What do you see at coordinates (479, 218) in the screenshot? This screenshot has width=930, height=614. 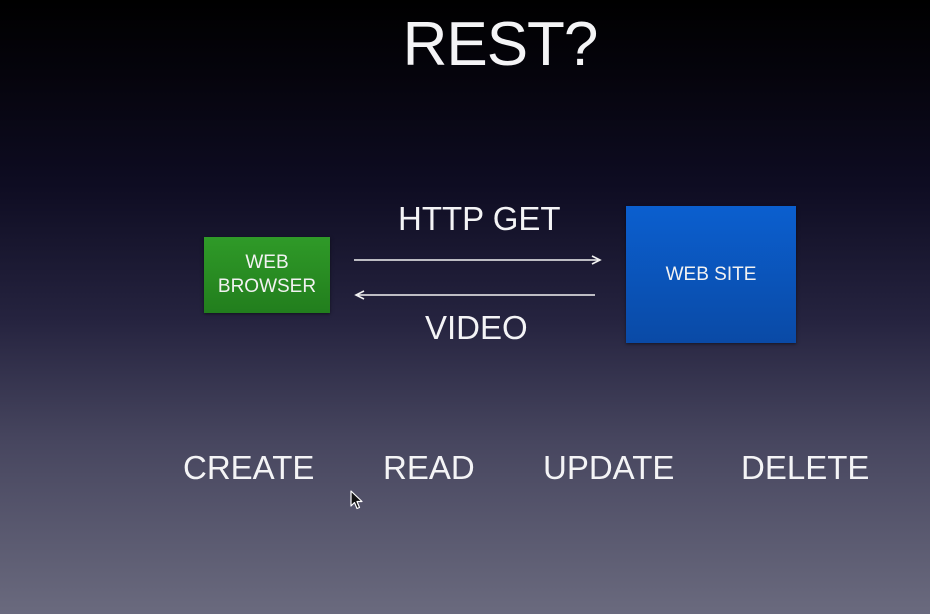 I see `request-label: HTTP GET` at bounding box center [479, 218].